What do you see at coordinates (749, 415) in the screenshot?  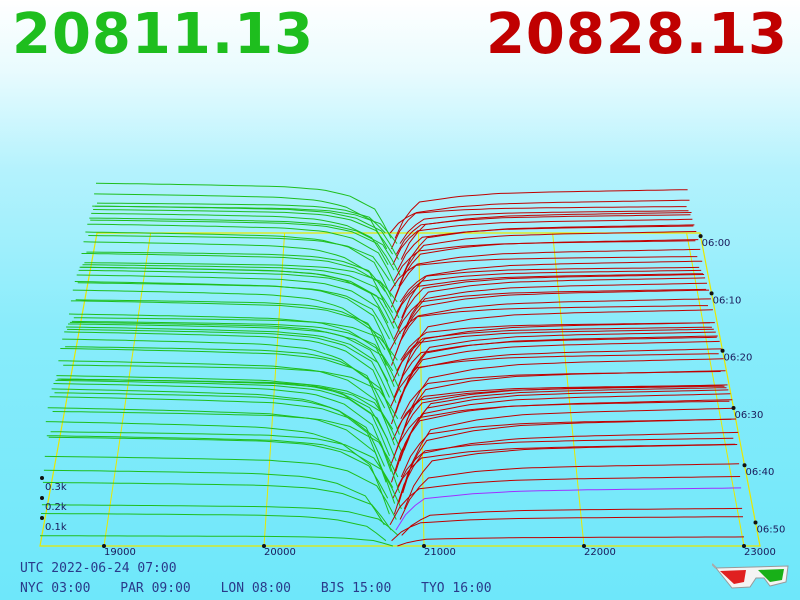 I see `time-tick-label: 06:30` at bounding box center [749, 415].